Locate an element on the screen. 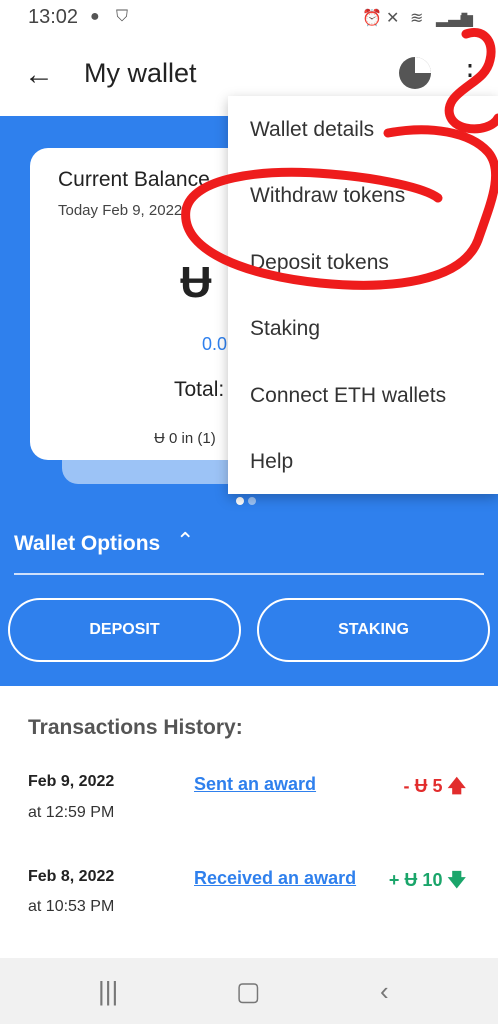 Image resolution: width=498 pixels, height=1024 pixels. deposit-button: DEPOSIT is located at coordinates (124, 630).